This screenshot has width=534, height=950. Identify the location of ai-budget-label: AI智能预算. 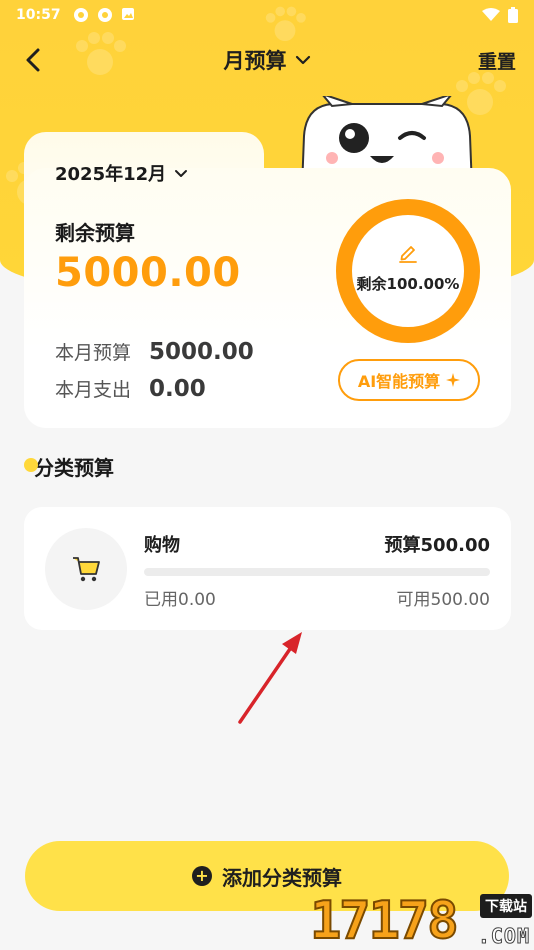
(399, 381).